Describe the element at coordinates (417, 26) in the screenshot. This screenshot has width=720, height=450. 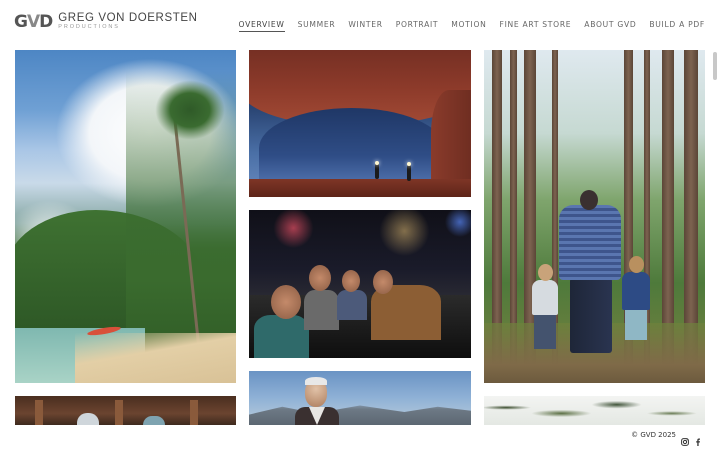
I see `nav-item-portrait: PORTRAIT` at that location.